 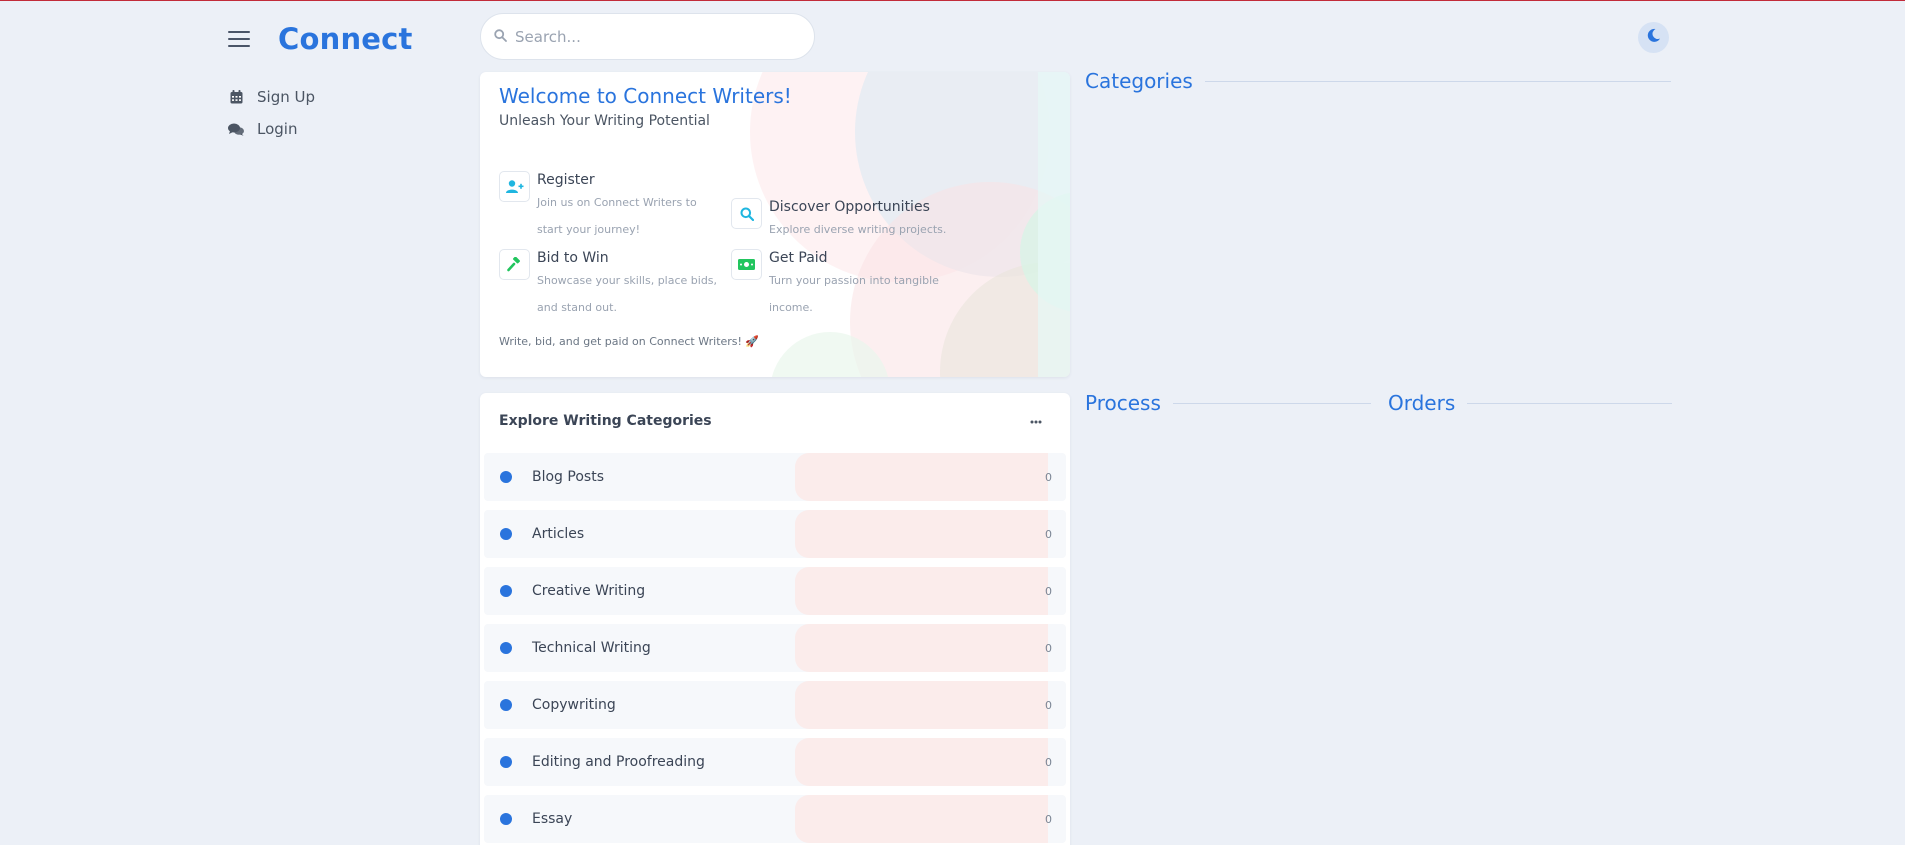 I want to click on welcome-subtitle: Unleash Your Writing Potential, so click(x=604, y=121).